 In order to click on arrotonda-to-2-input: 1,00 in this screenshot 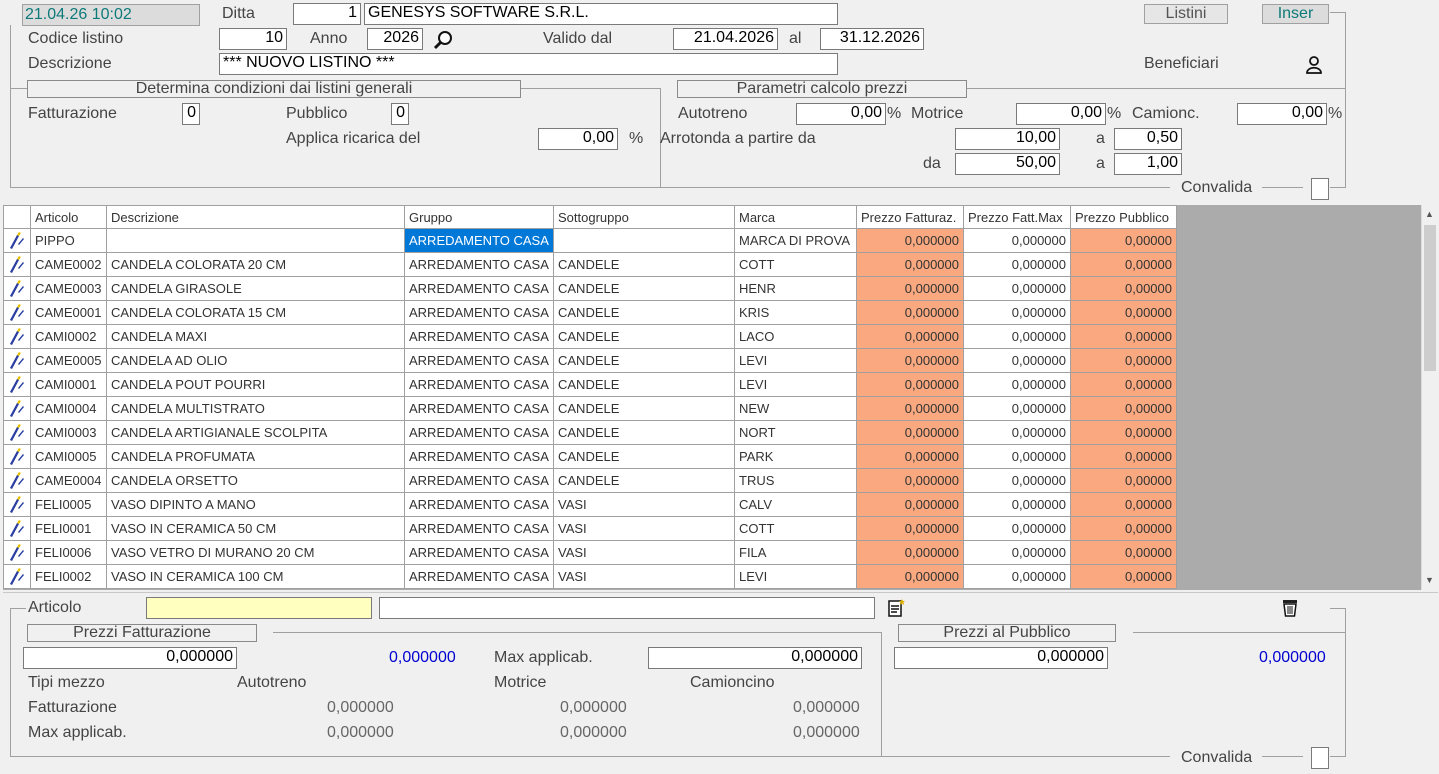, I will do `click(1148, 164)`.